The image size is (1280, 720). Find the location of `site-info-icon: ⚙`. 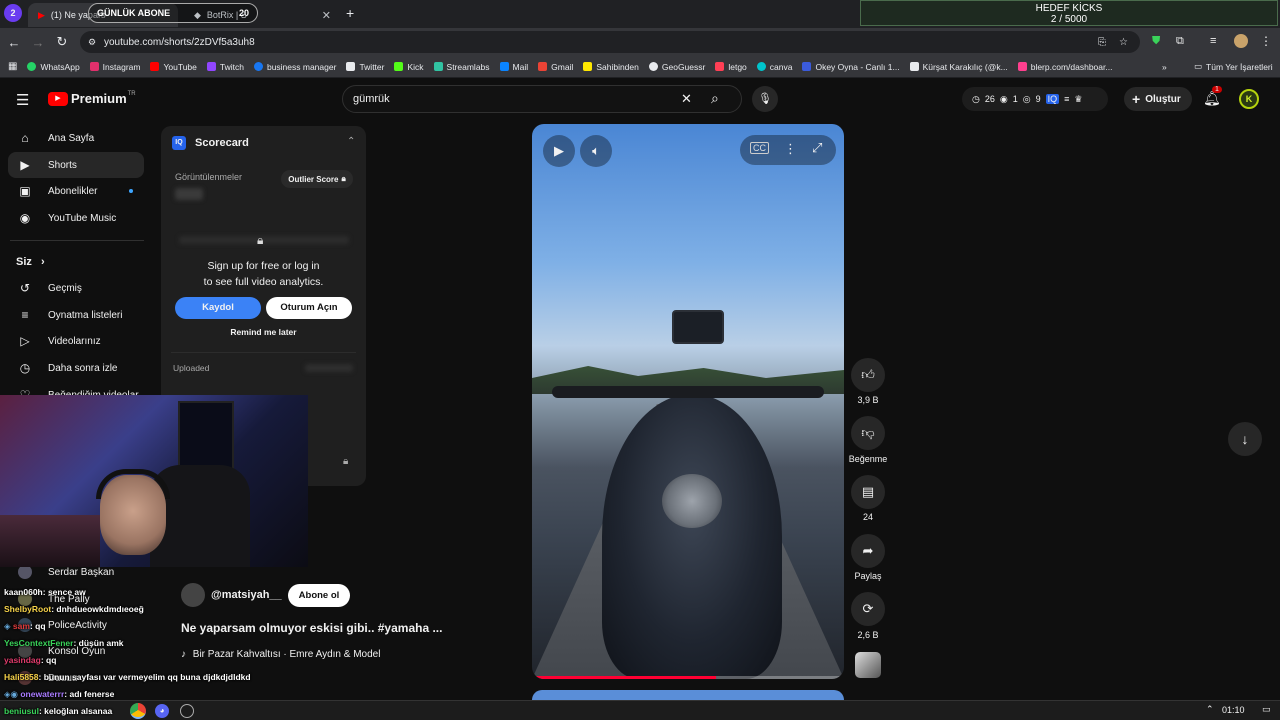

site-info-icon: ⚙ is located at coordinates (92, 42).